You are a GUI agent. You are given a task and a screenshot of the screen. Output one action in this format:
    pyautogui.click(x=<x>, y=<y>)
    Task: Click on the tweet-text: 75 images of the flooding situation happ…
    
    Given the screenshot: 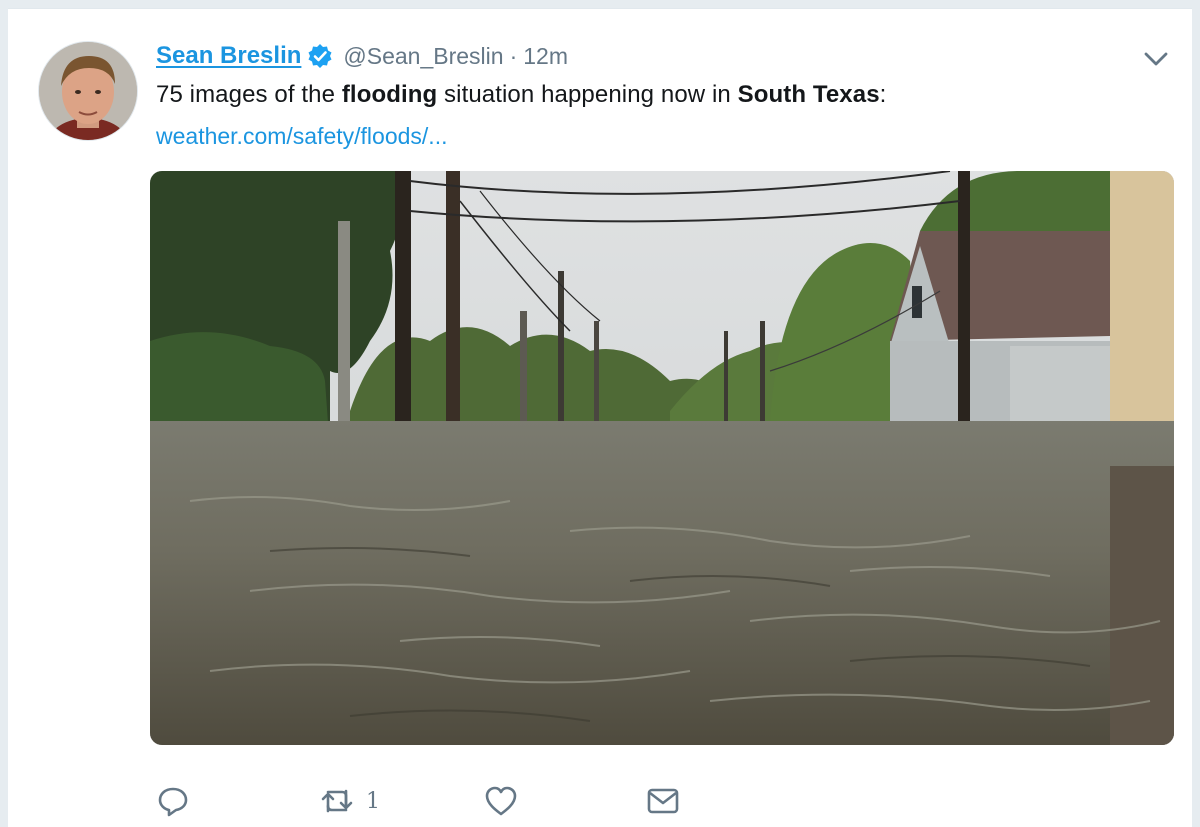 What is the action you would take?
    pyautogui.click(x=521, y=95)
    